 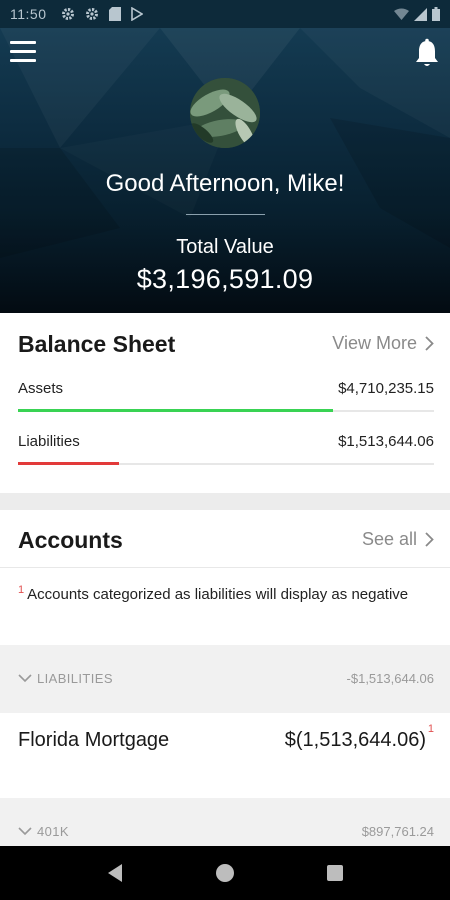 What do you see at coordinates (401, 14) in the screenshot?
I see `wifi-icon` at bounding box center [401, 14].